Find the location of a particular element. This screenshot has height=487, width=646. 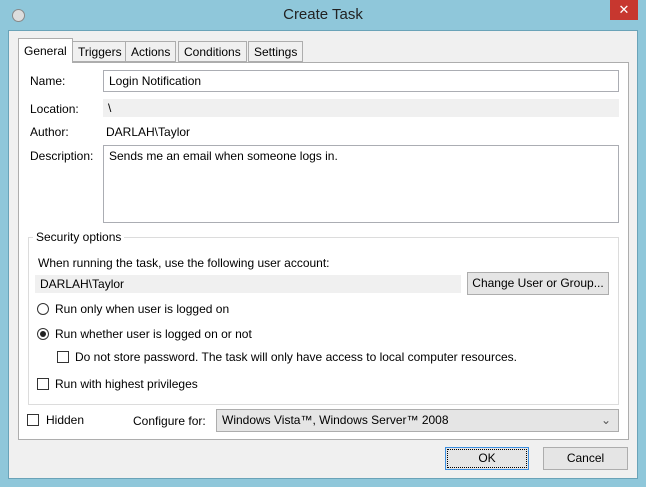

highest-privileges-label: Run with highest privileges is located at coordinates (126, 384).